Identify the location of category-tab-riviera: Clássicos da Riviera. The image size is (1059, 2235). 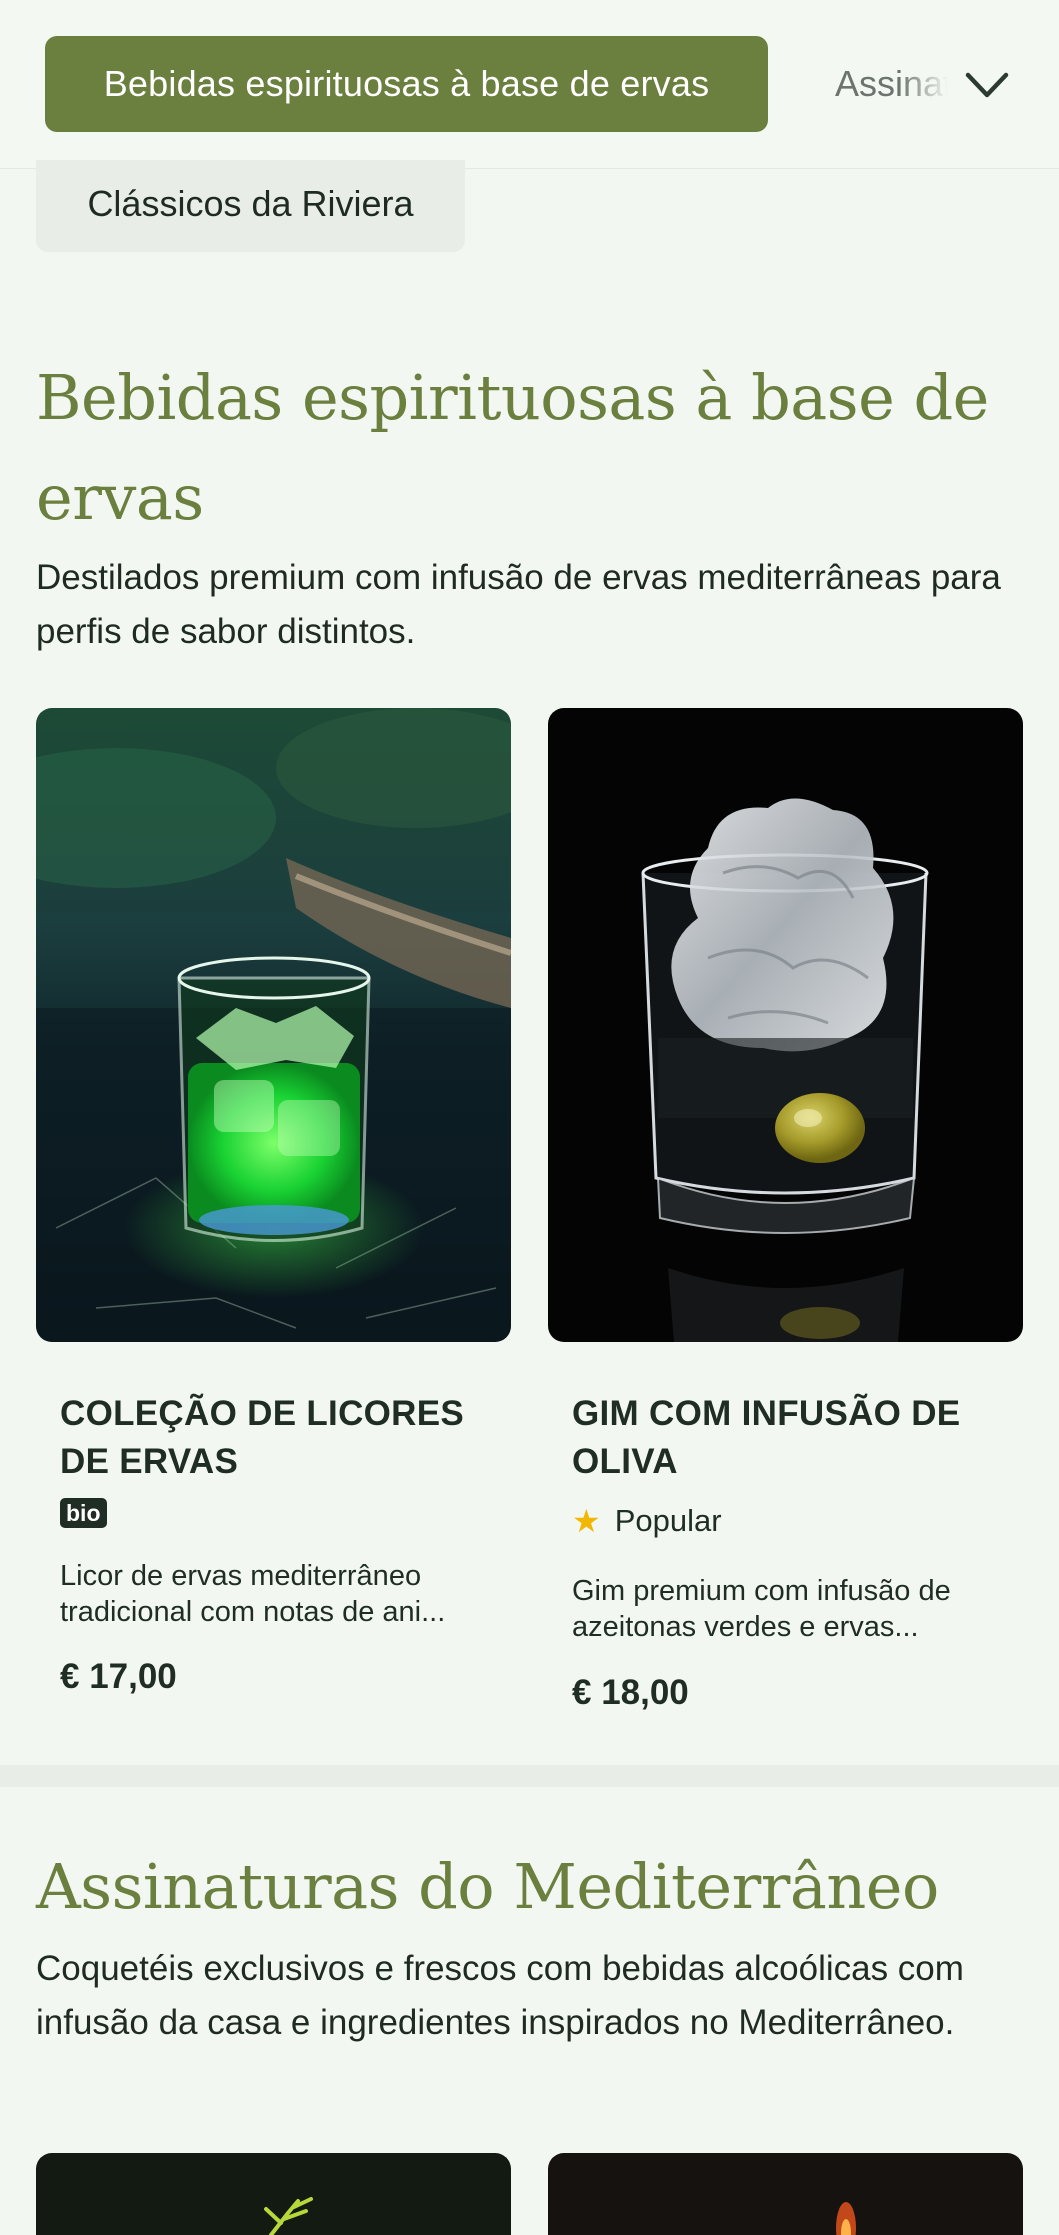
(250, 206).